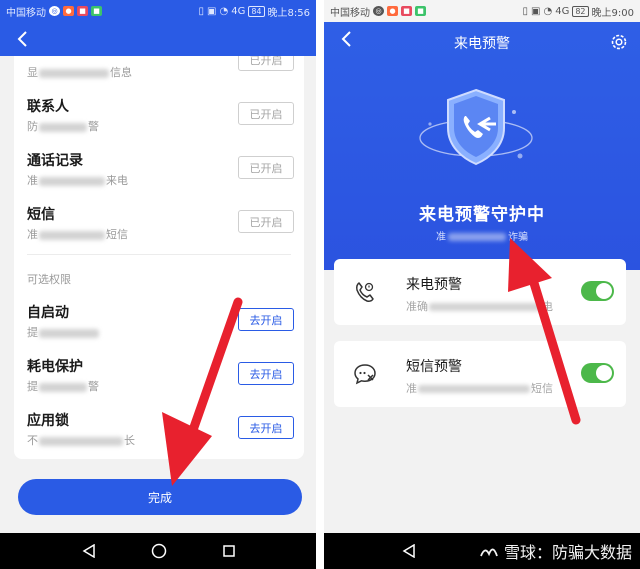  What do you see at coordinates (288, 13) in the screenshot?
I see `clock: 晚上8:56` at bounding box center [288, 13].